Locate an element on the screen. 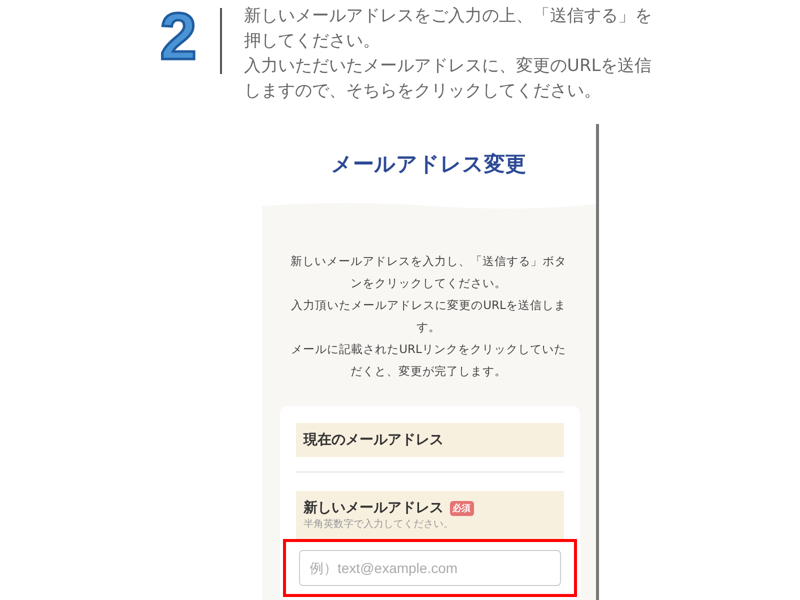 This screenshot has height=600, width=800. description-text: 入力頂いたメールアドレスに変更のURLを送信しま is located at coordinates (428, 305).